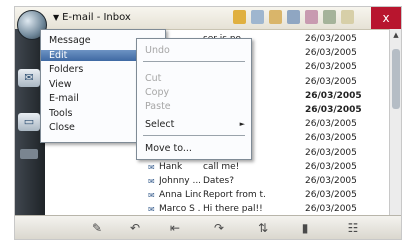  What do you see at coordinates (97, 228) in the screenshot?
I see `new-message-icon: ✎` at bounding box center [97, 228].